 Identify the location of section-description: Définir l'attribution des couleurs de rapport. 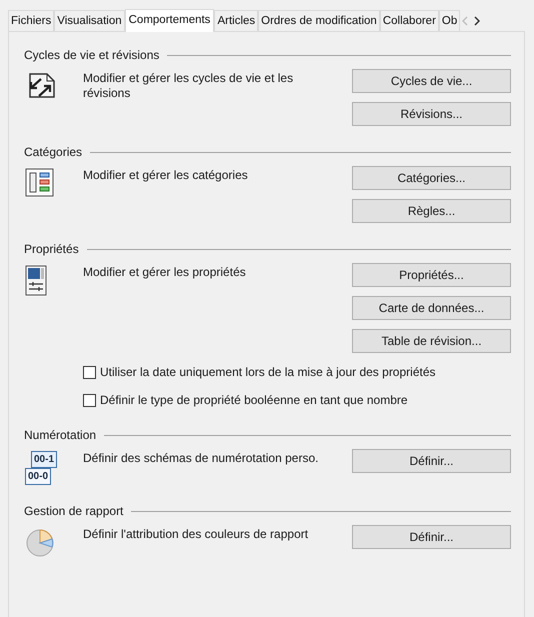
(196, 534).